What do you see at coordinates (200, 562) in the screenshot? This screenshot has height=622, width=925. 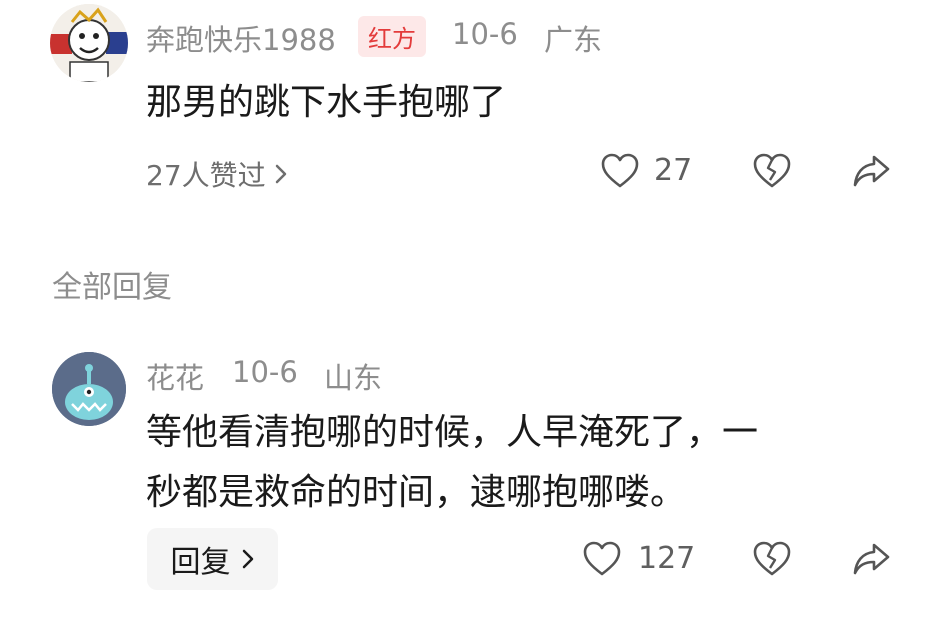 I see `reply-button-label: 回复` at bounding box center [200, 562].